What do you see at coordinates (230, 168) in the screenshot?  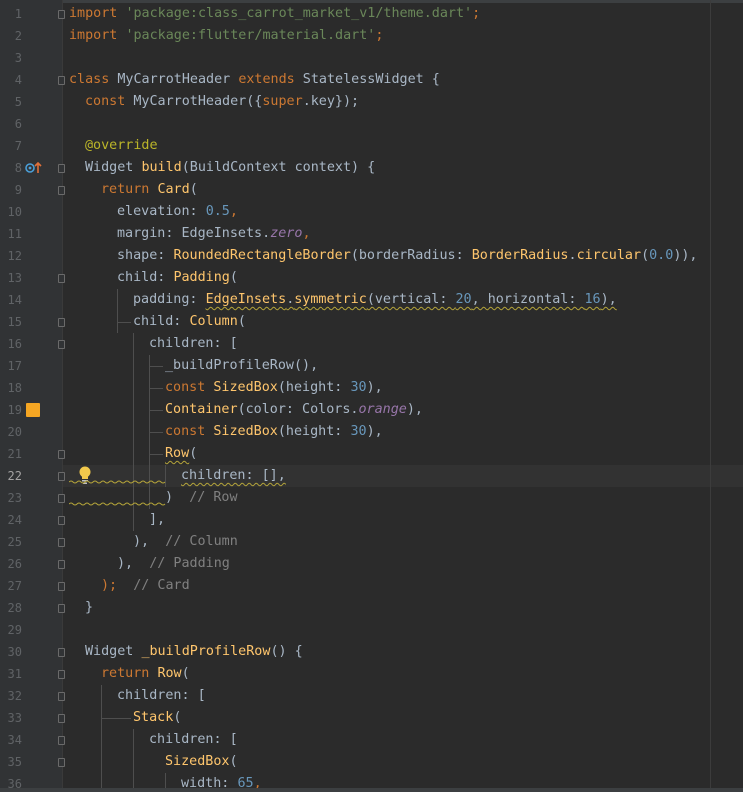 I see `code-line-8: Widget build(BuildContext context) {` at bounding box center [230, 168].